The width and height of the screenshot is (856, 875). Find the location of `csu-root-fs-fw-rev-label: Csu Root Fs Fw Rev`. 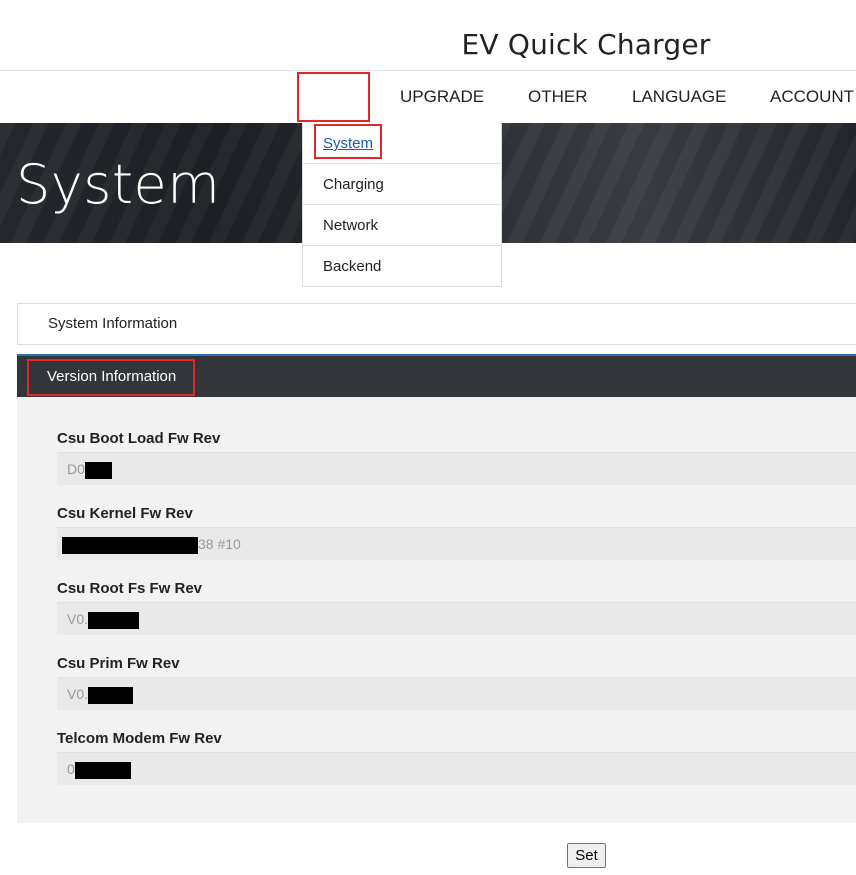

csu-root-fs-fw-rev-label: Csu Root Fs Fw Rev is located at coordinates (130, 588).